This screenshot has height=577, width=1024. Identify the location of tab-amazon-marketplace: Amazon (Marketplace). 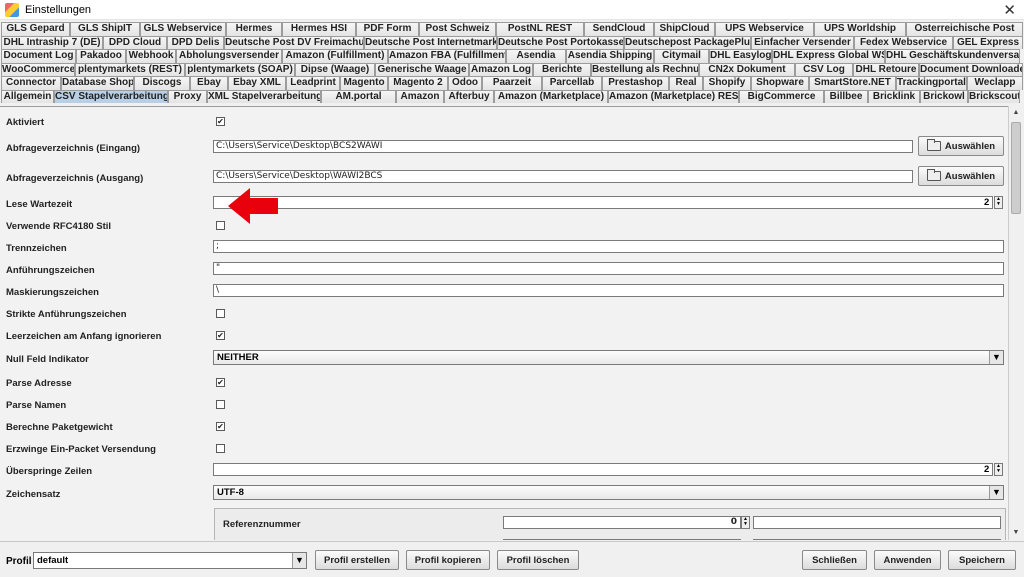
(551, 96).